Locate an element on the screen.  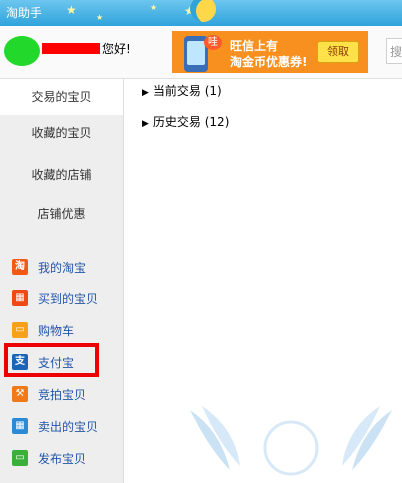
app-publish-item: ▭ 发布宝贝 is located at coordinates (66, 458).